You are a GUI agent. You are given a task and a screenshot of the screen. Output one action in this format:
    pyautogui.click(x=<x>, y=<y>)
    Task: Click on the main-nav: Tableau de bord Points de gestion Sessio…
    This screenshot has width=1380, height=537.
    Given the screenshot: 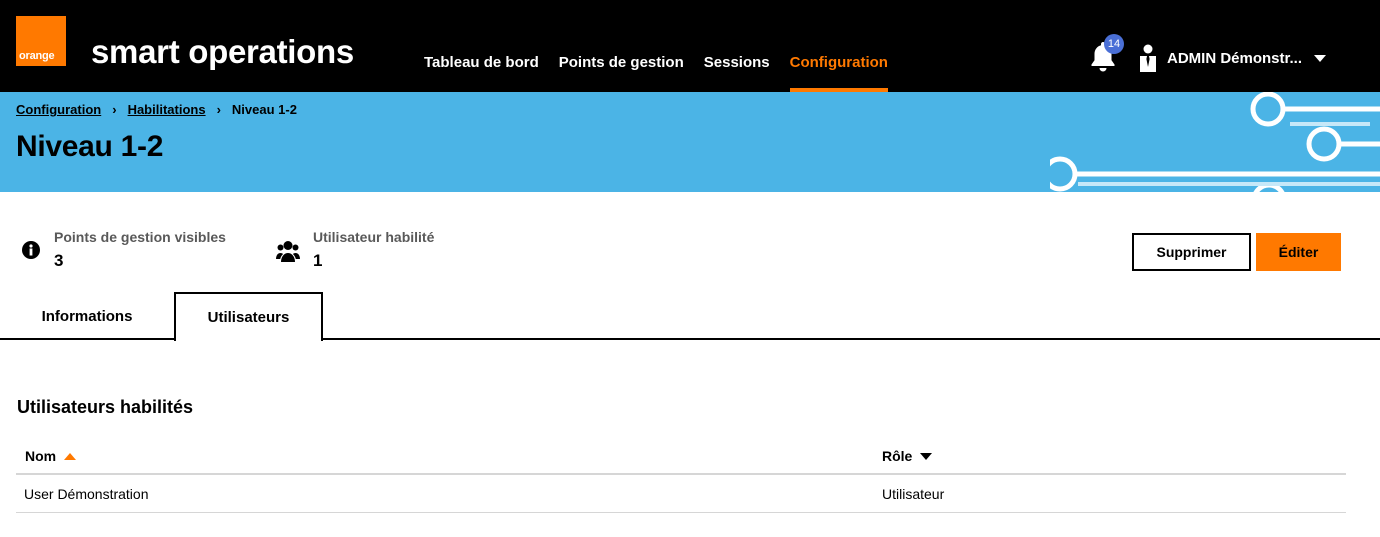 What is the action you would take?
    pyautogui.click(x=666, y=46)
    